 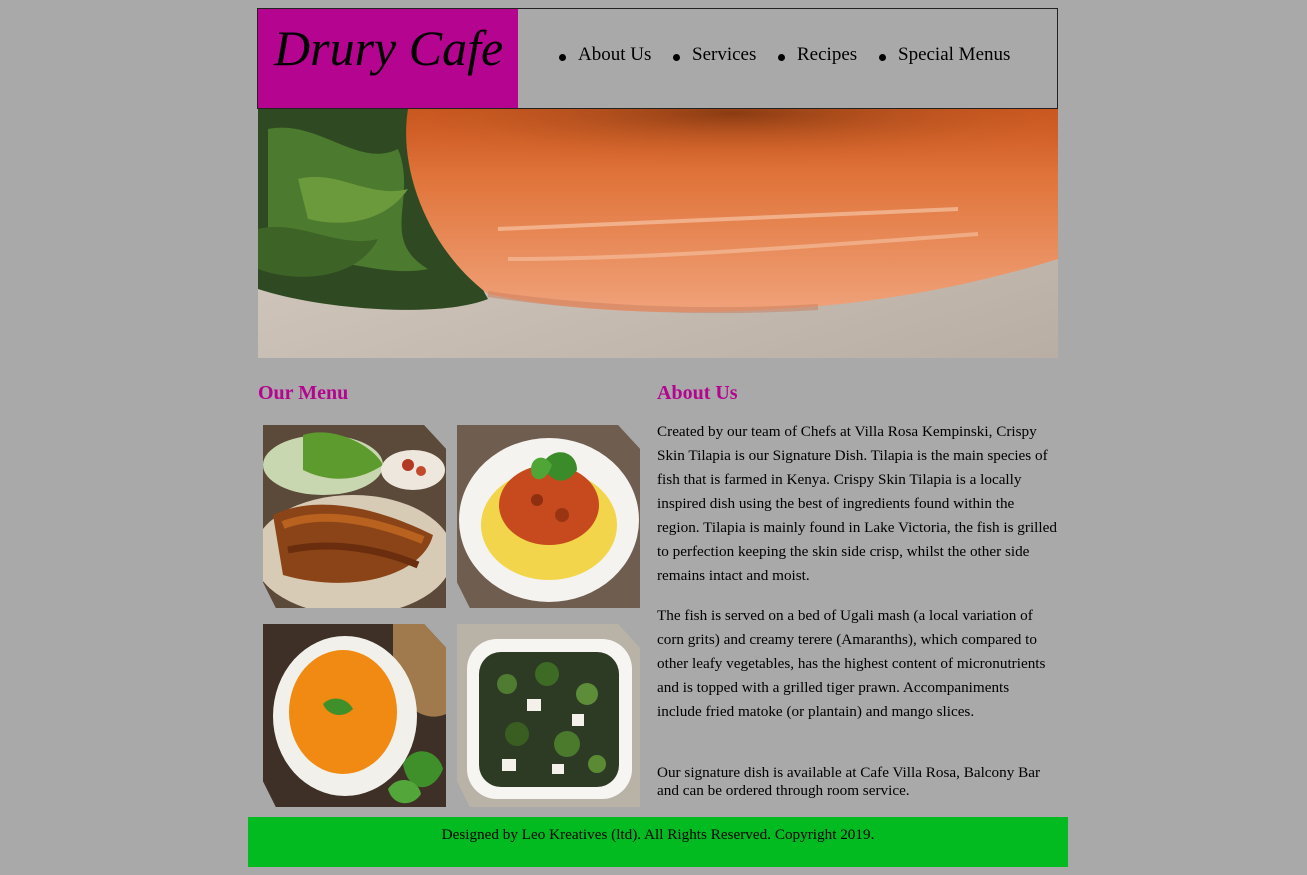 What do you see at coordinates (604, 55) in the screenshot?
I see `nav-item-about-us: About Us` at bounding box center [604, 55].